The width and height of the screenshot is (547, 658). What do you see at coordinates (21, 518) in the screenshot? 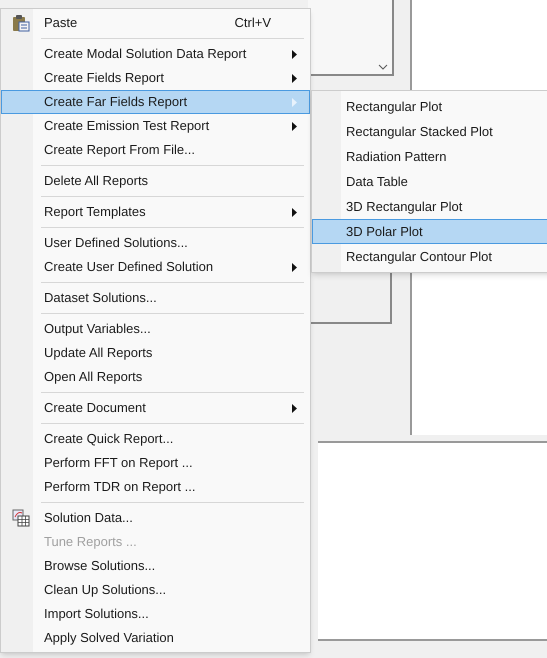
I see `table-icon` at bounding box center [21, 518].